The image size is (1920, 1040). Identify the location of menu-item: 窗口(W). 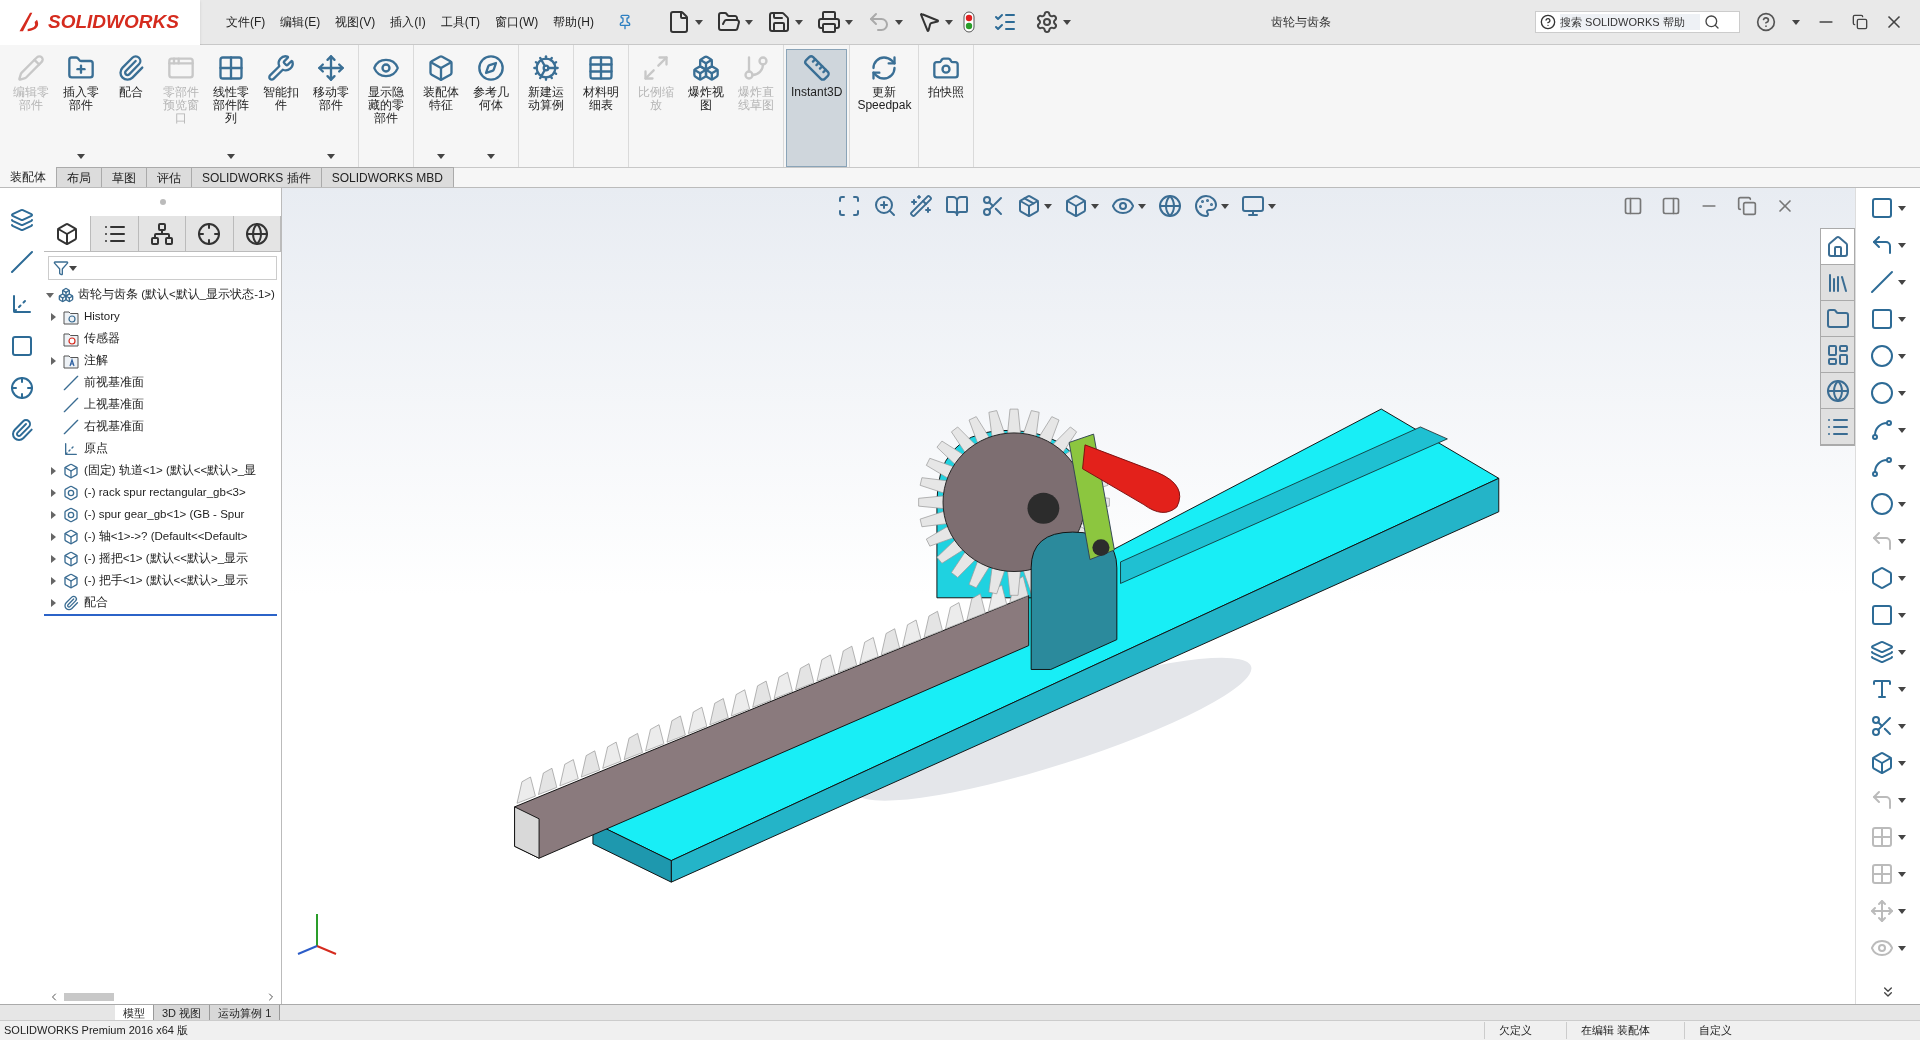
(517, 22).